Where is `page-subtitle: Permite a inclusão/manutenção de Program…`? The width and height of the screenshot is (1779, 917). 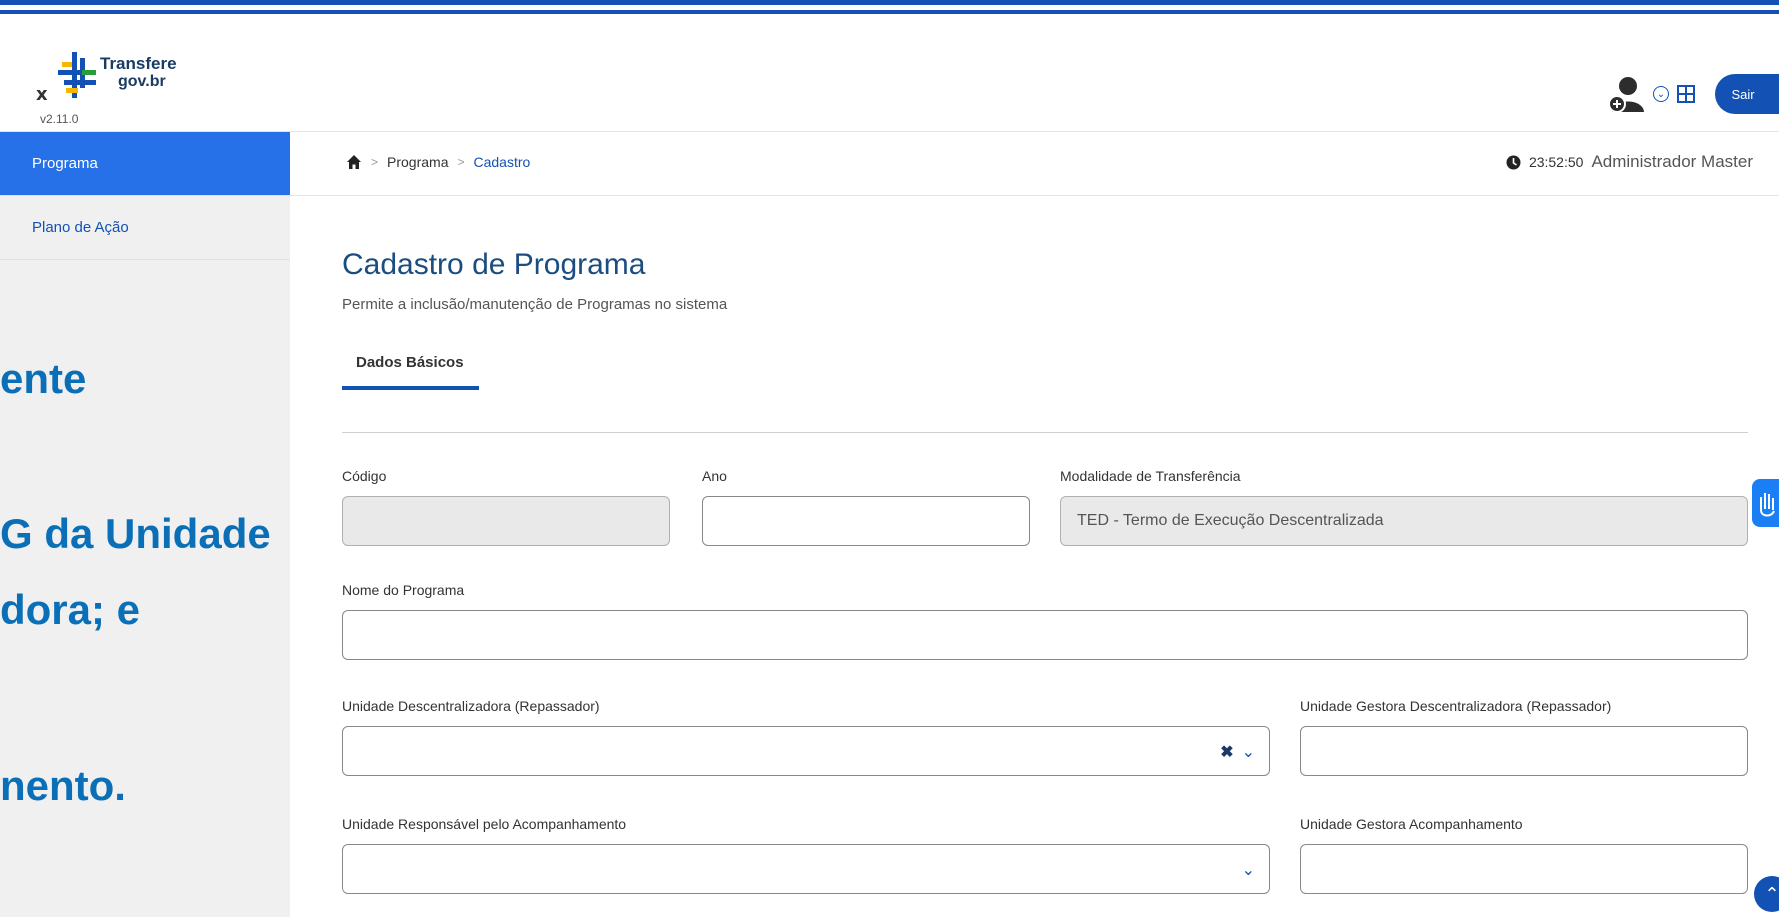
page-subtitle: Permite a inclusão/manutenção de Program… is located at coordinates (535, 304).